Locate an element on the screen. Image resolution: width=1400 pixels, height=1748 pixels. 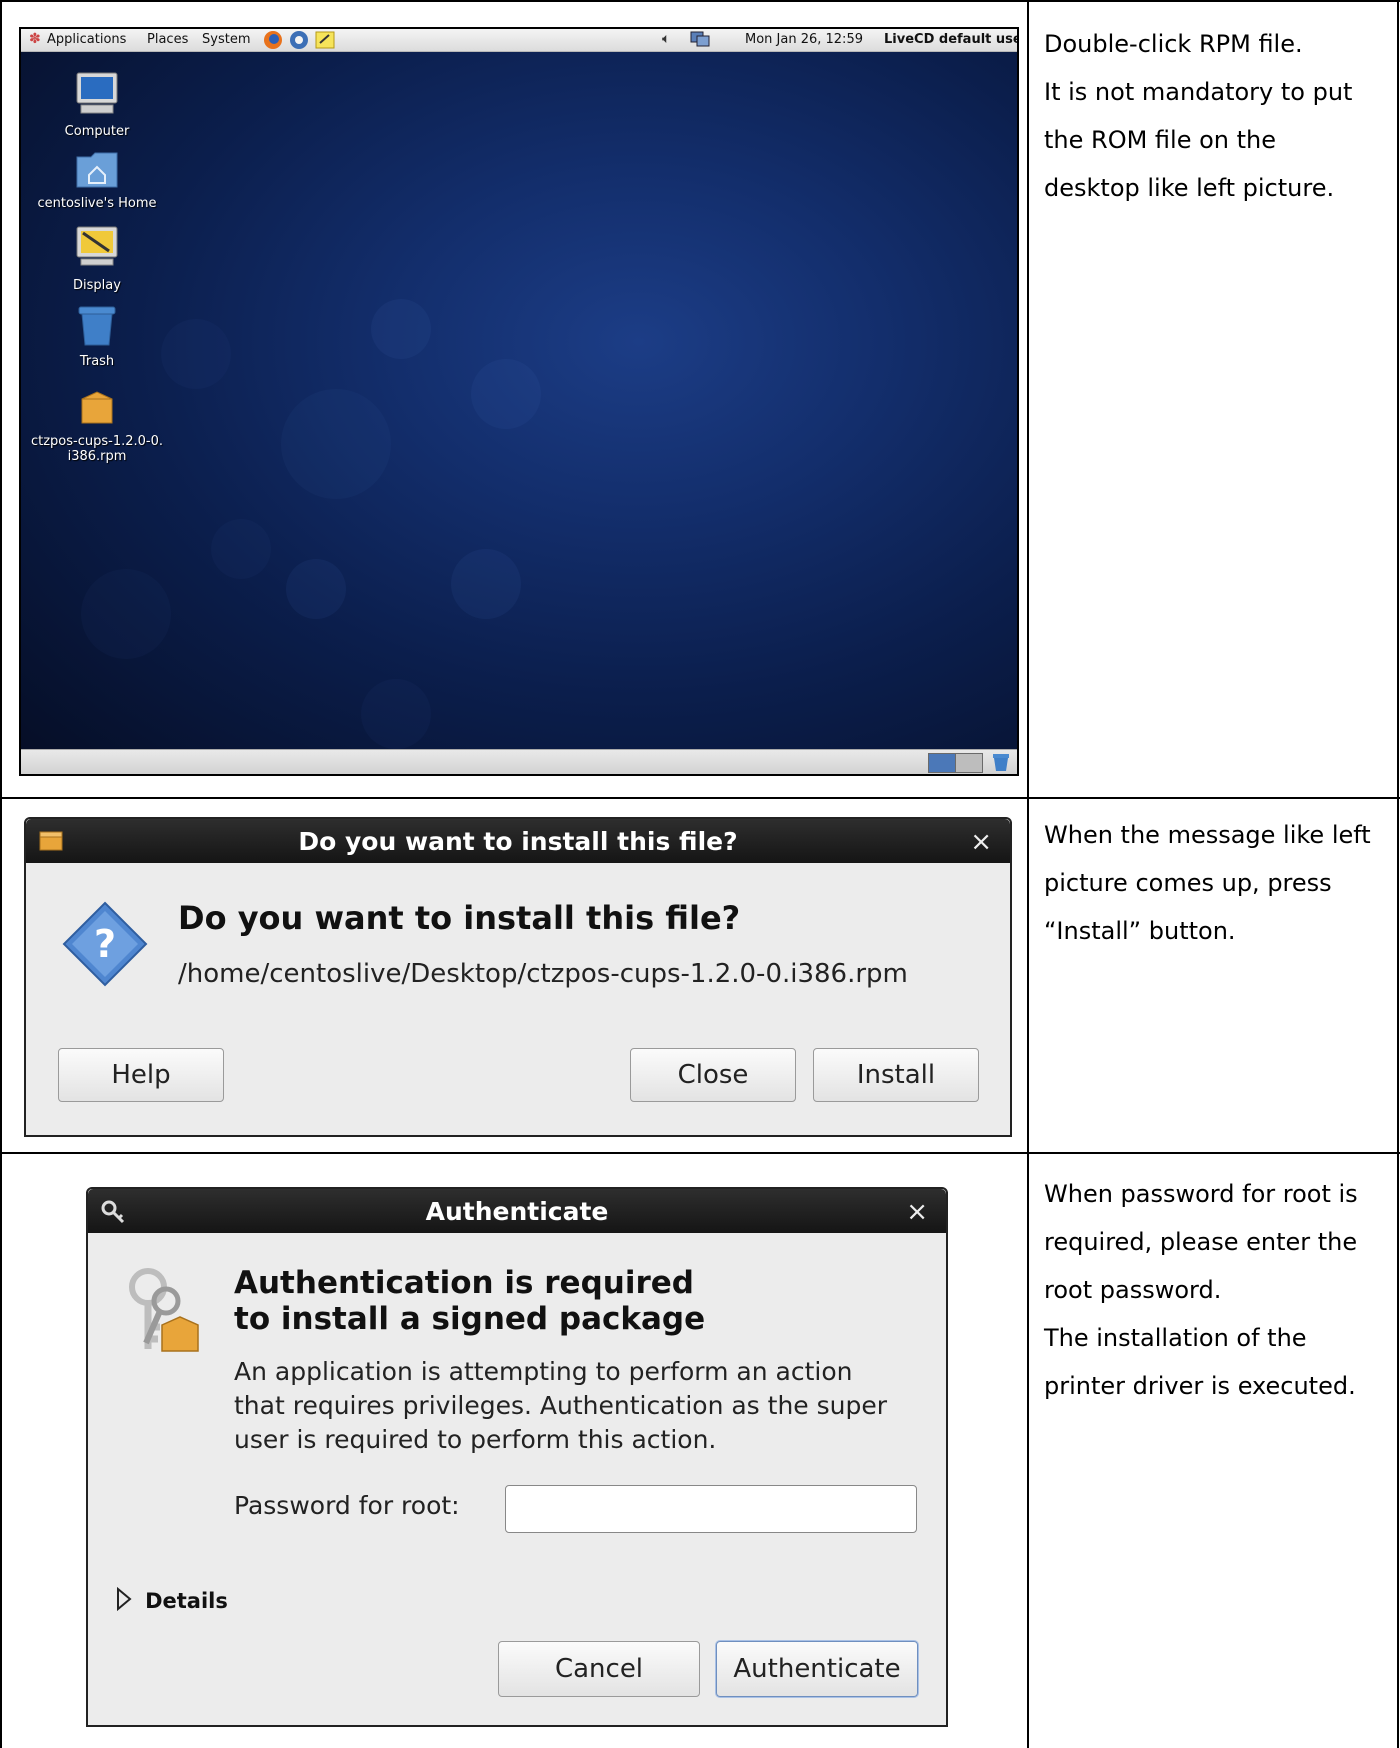
keys-package-icon is located at coordinates (160, 1315).